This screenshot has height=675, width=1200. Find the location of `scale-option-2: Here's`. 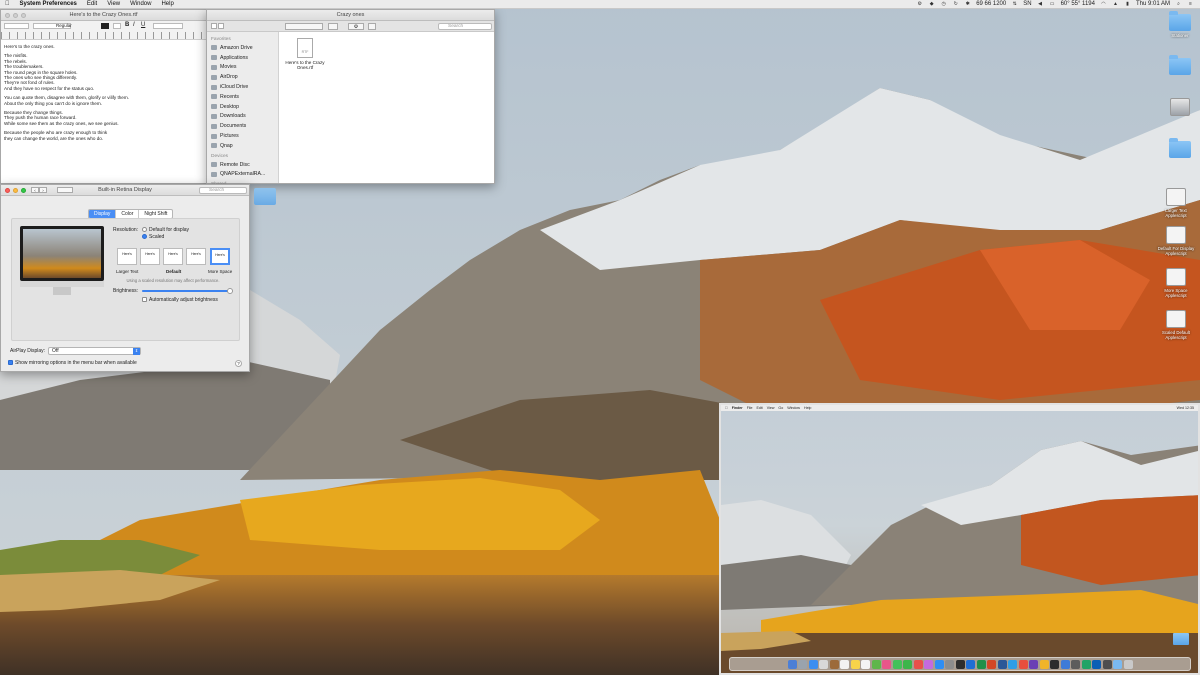

scale-option-2: Here's is located at coordinates (150, 256).